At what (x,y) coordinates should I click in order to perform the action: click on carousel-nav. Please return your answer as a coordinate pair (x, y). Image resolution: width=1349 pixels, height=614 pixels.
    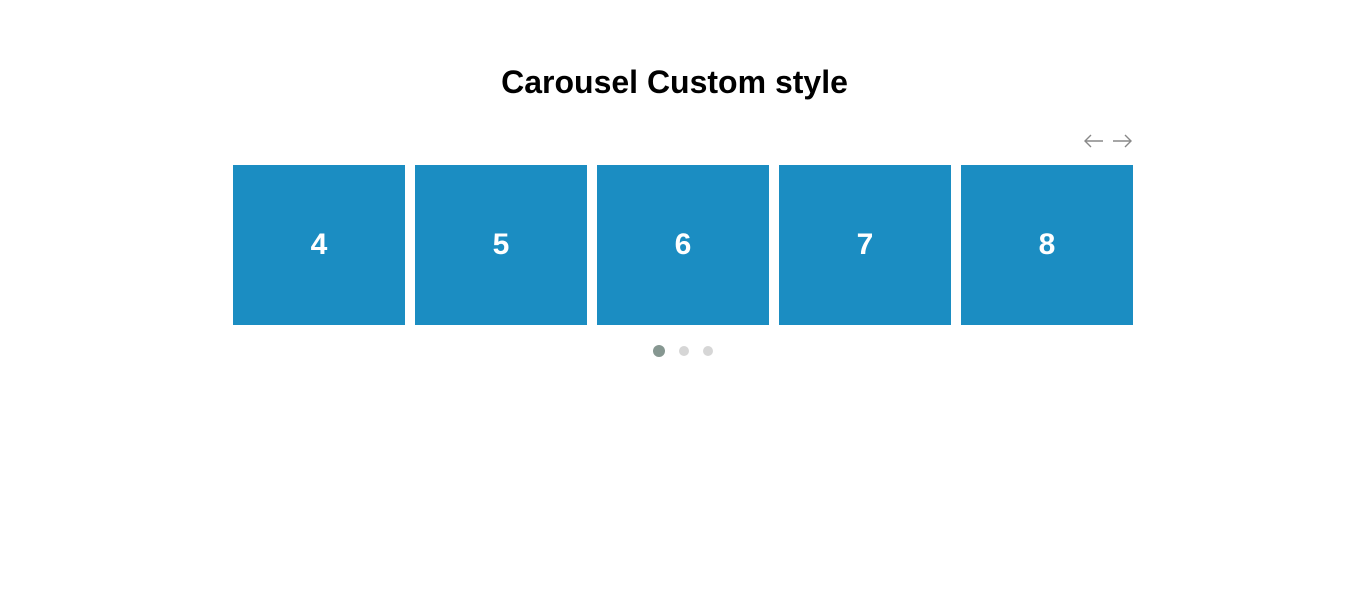
    Looking at the image, I should click on (1108, 141).